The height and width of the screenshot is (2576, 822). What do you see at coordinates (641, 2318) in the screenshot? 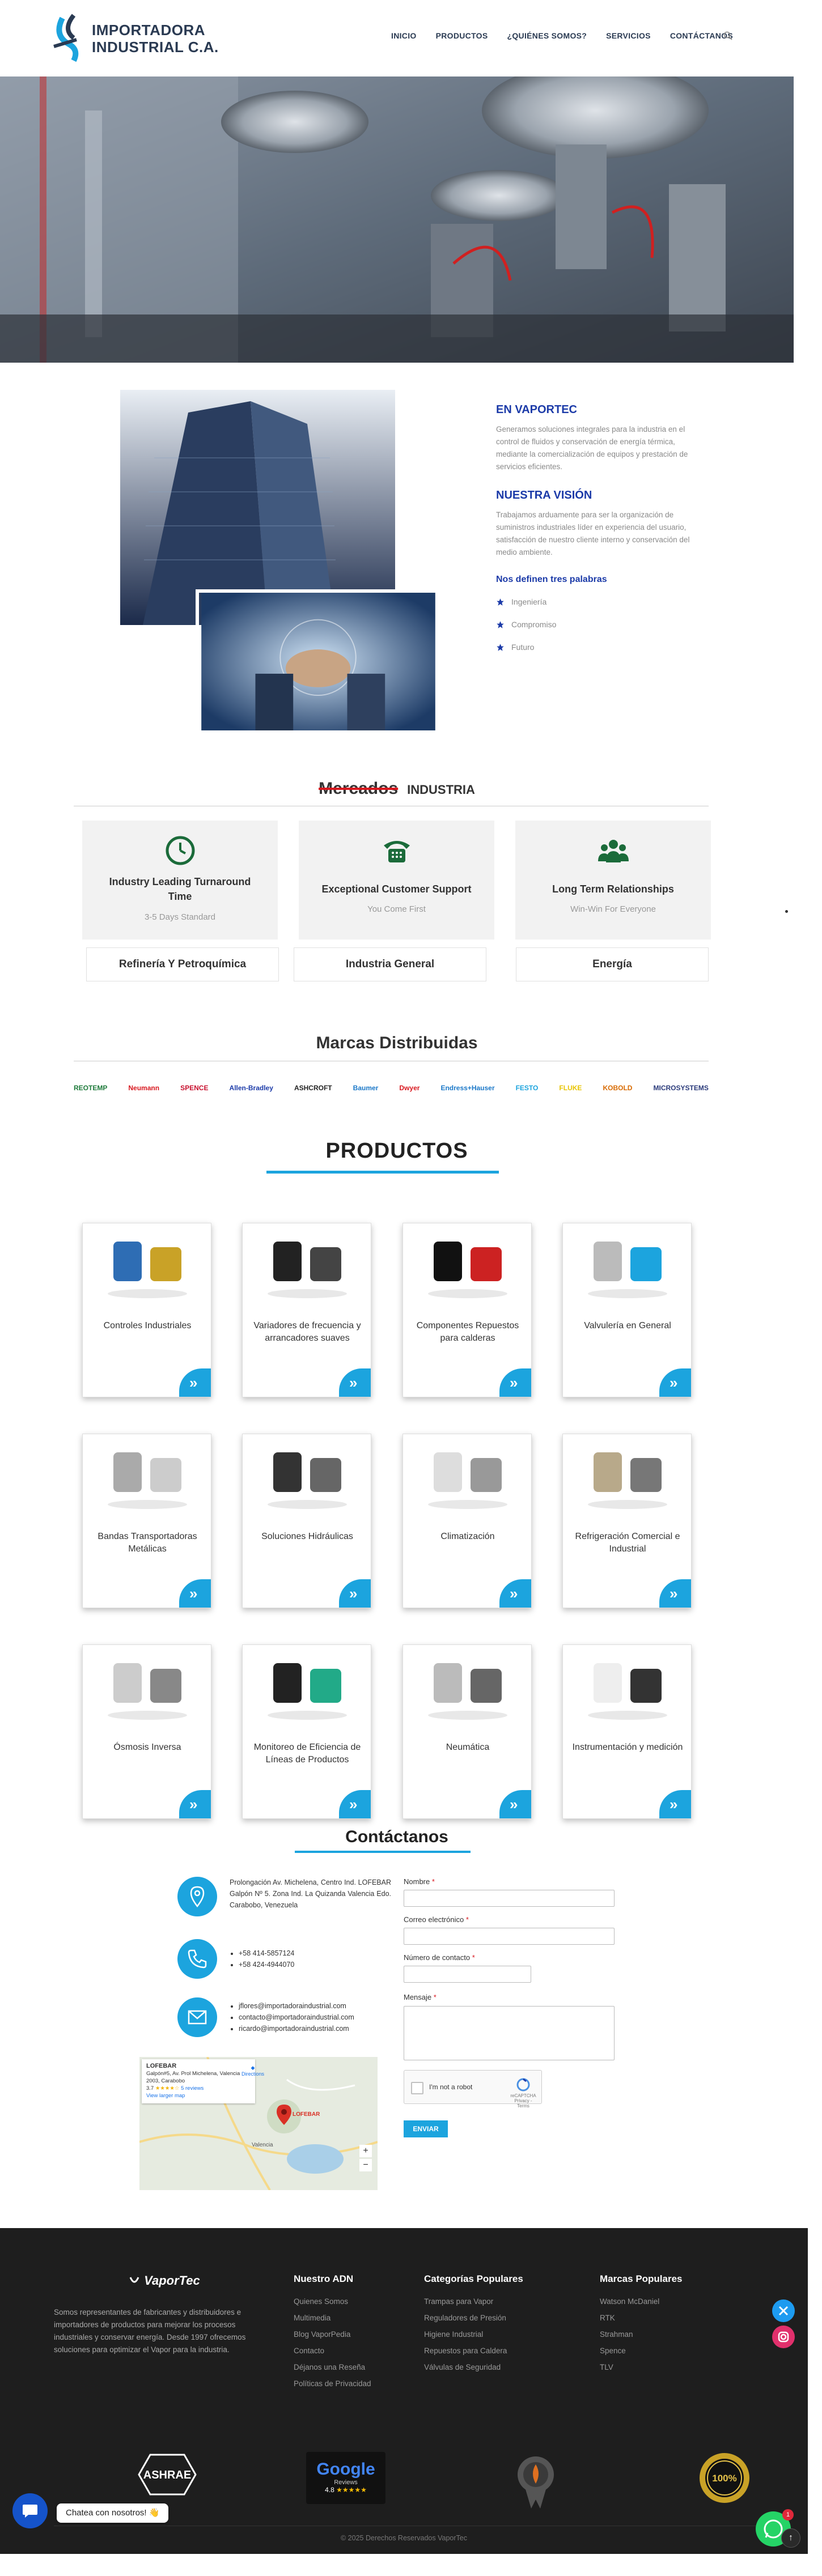
I see `footer-link: RTK` at bounding box center [641, 2318].